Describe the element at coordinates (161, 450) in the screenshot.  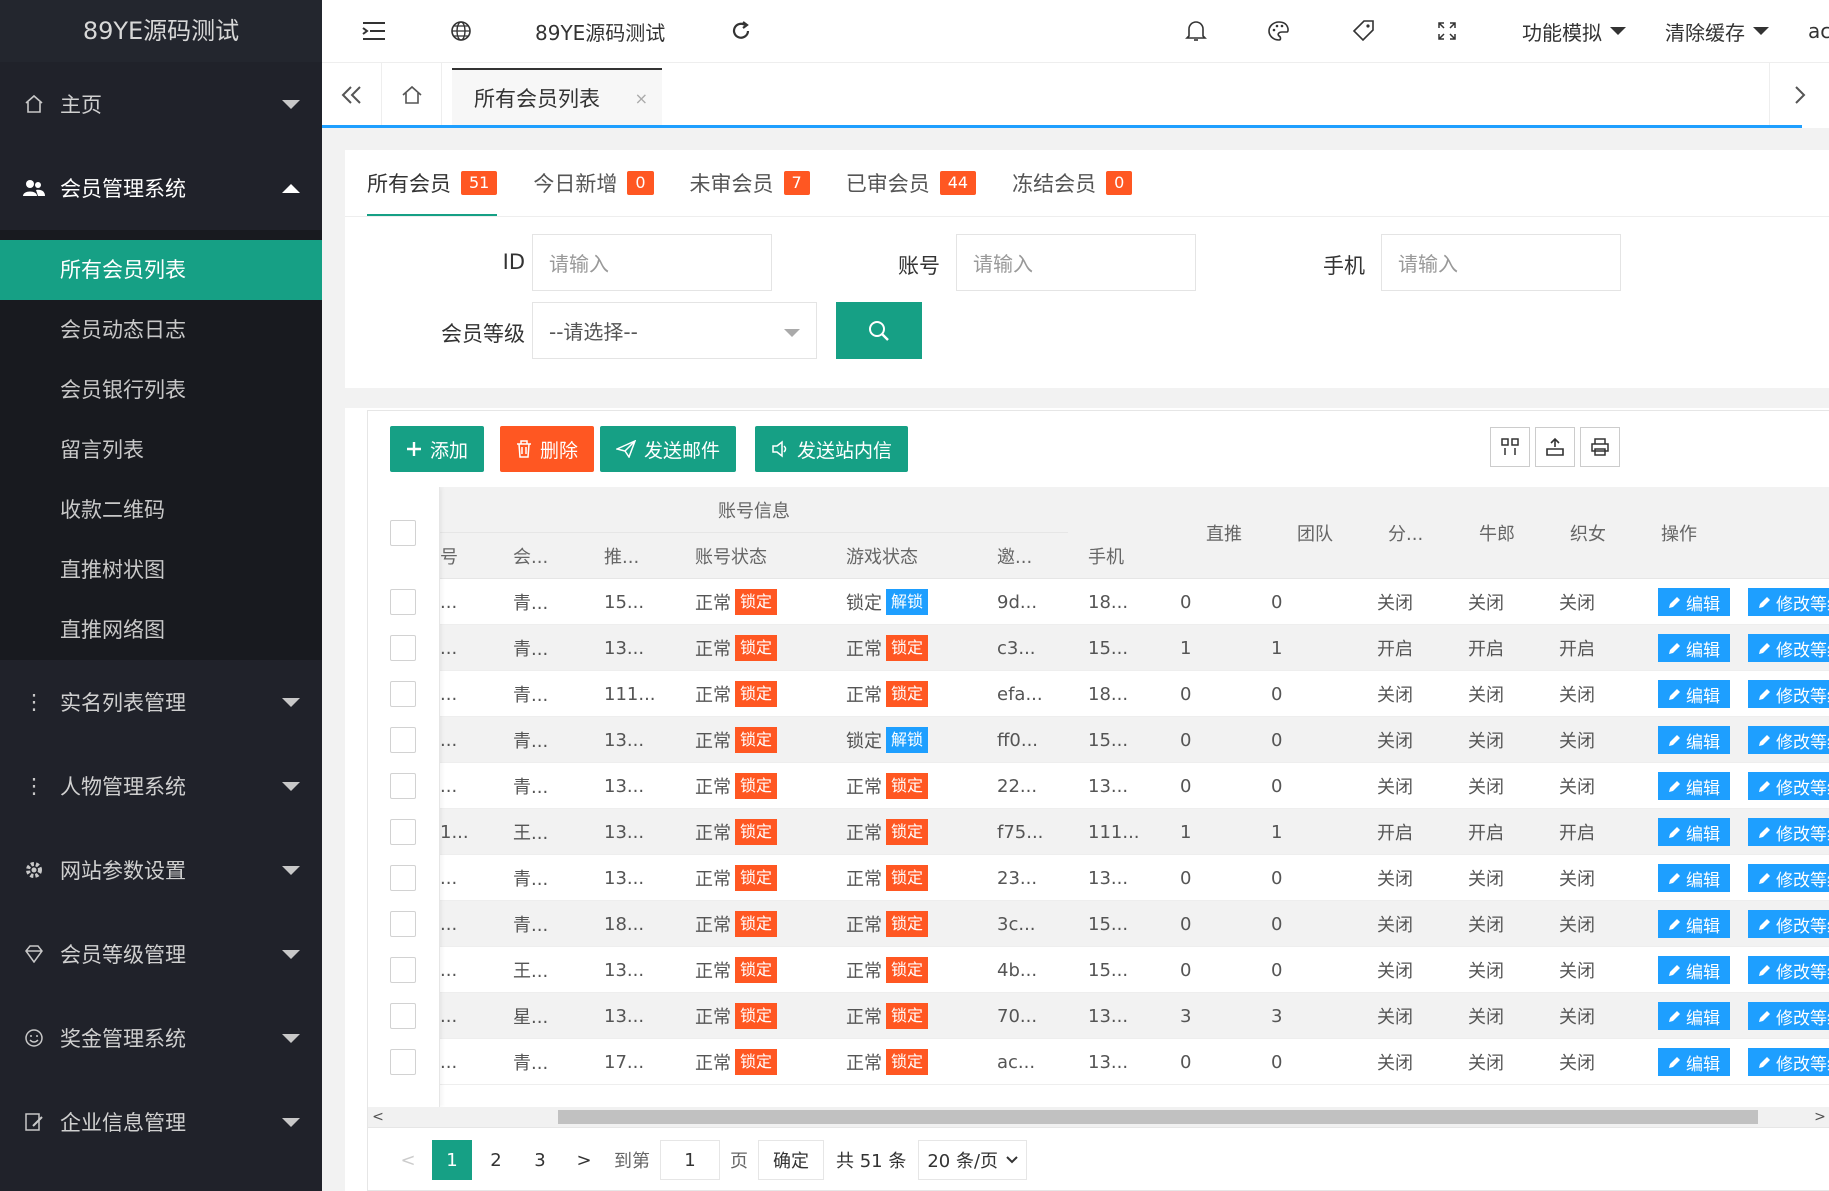
I see `submenu-item-messages: 留言列表` at that location.